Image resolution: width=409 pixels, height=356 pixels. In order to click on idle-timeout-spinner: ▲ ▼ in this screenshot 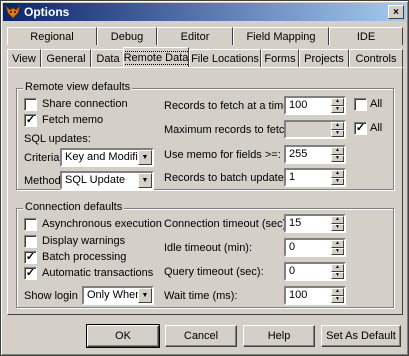, I will do `click(337, 247)`.